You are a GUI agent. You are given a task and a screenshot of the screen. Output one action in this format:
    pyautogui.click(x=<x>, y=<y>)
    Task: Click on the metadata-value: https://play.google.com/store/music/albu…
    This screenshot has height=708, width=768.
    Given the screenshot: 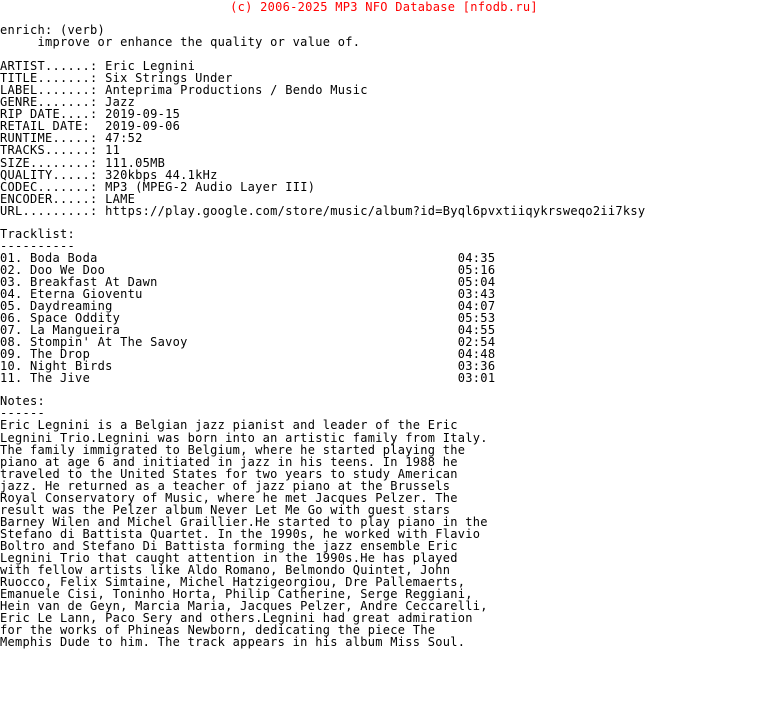 What is the action you would take?
    pyautogui.click(x=375, y=210)
    